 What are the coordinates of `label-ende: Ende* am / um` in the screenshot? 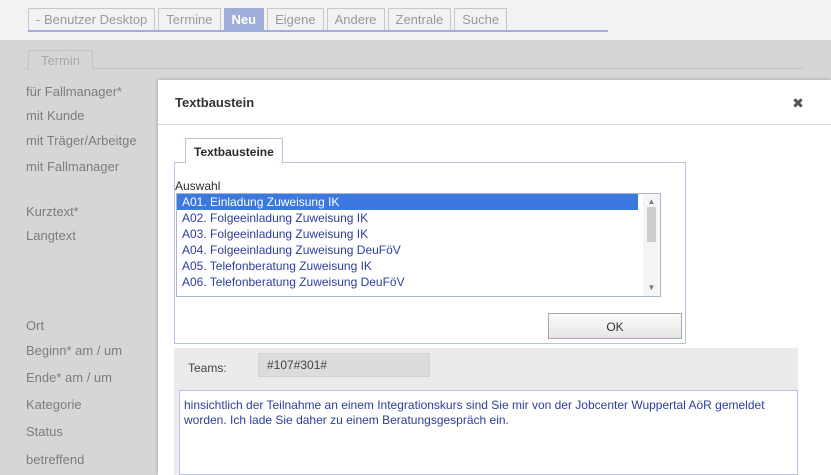 It's located at (69, 377).